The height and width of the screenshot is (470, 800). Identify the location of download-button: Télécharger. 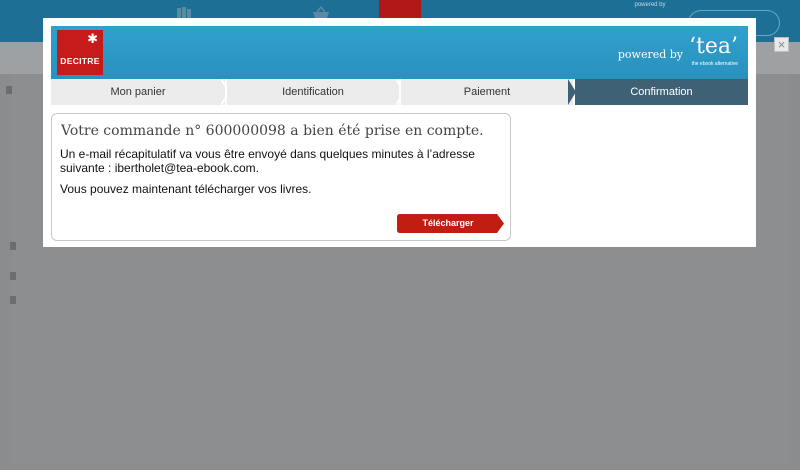
(451, 223).